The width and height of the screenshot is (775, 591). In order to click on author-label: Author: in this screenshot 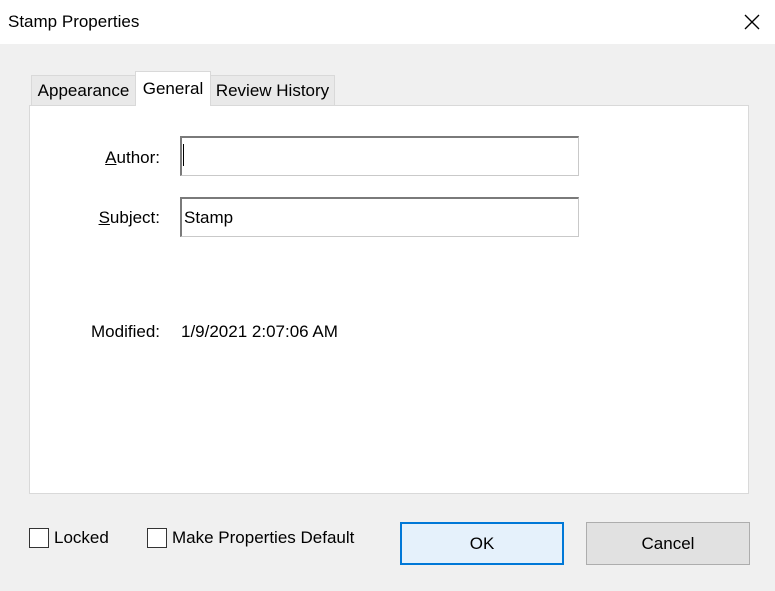, I will do `click(110, 158)`.